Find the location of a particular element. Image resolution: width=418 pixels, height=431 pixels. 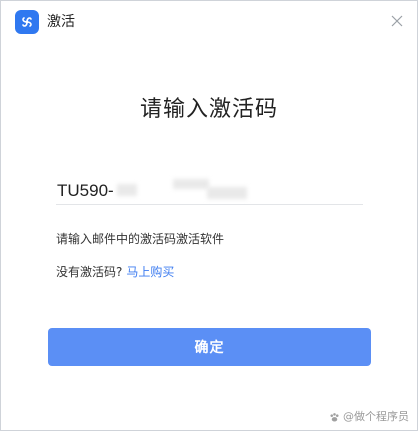

paw-icon is located at coordinates (334, 417).